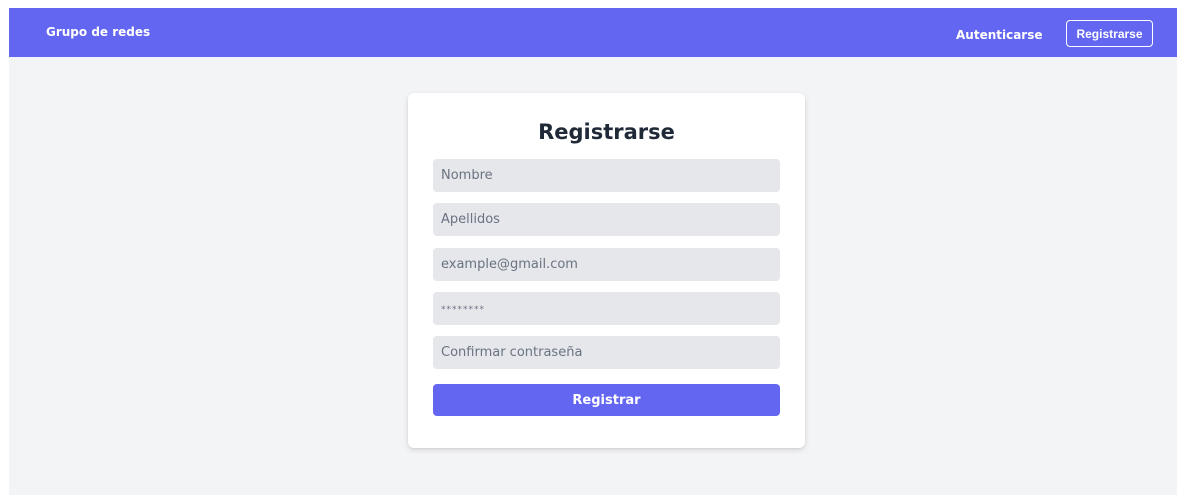  I want to click on form-title: Registrarse, so click(606, 132).